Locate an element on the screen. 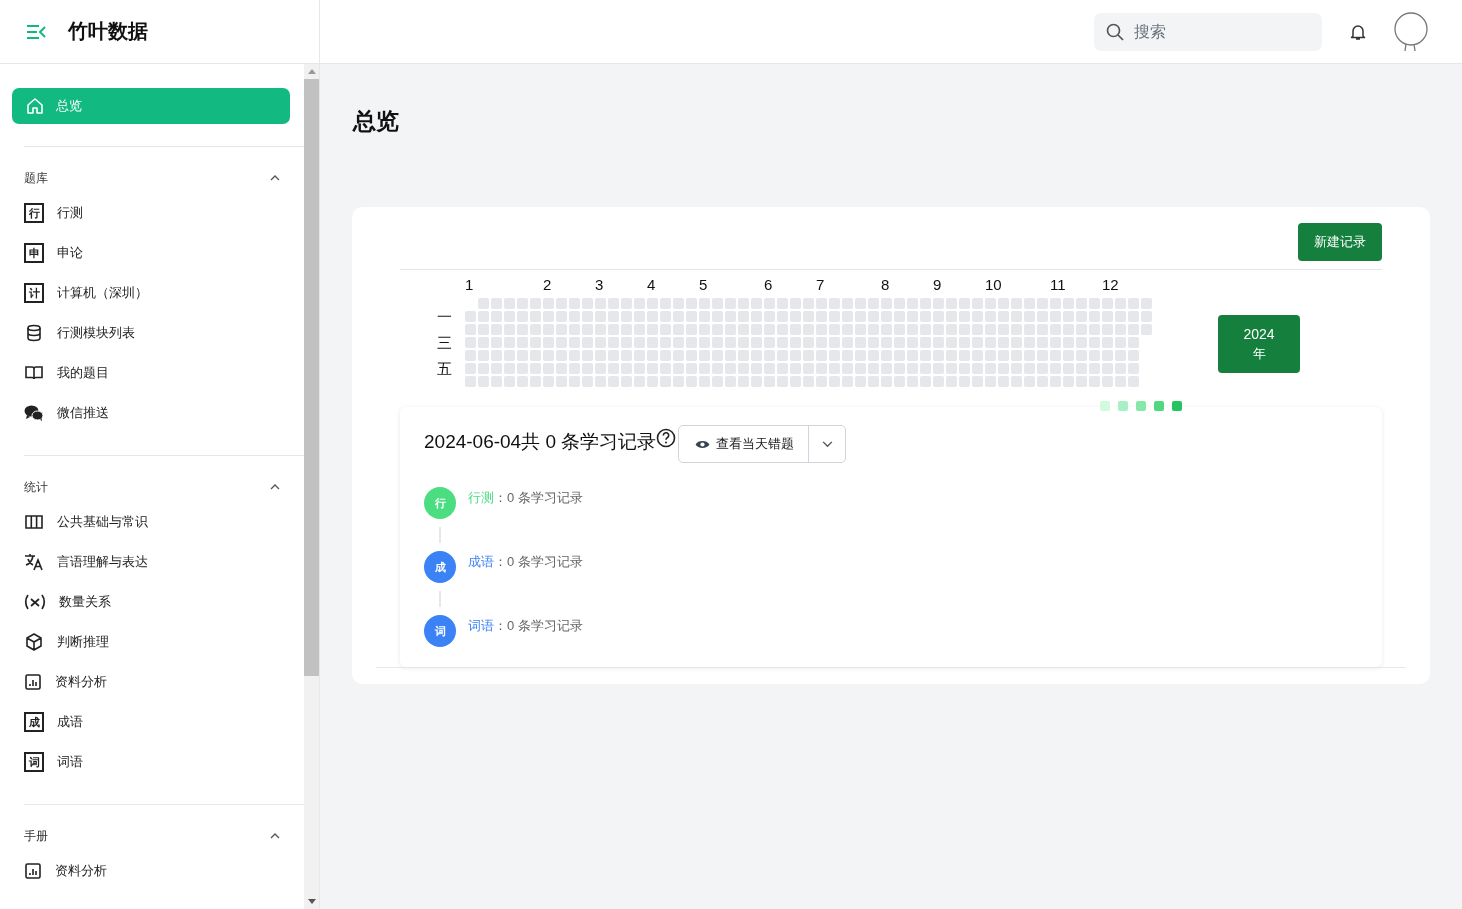  sidebar-item: 公共基础与常识 is located at coordinates (152, 522).